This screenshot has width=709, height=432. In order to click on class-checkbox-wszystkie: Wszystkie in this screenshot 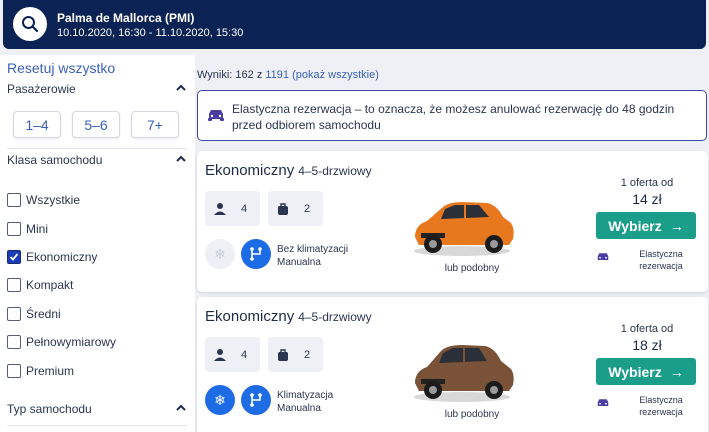, I will do `click(43, 200)`.